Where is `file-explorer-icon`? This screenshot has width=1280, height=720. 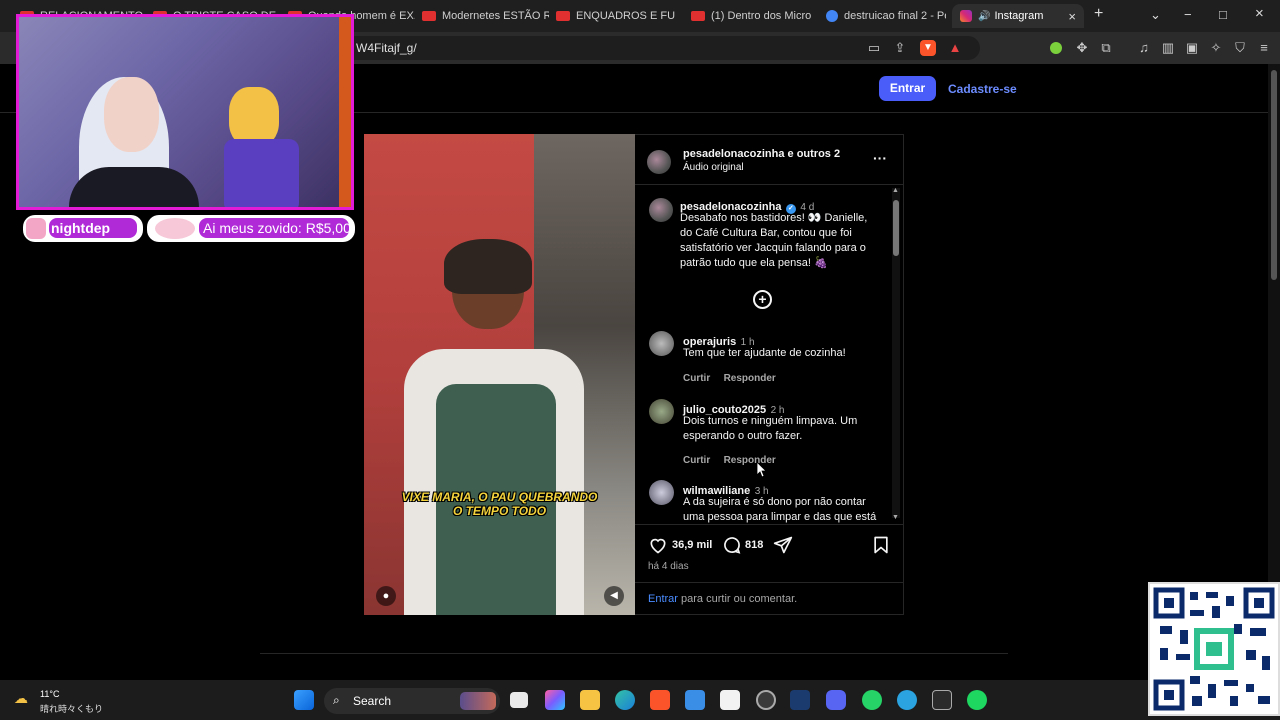
file-explorer-icon is located at coordinates (590, 700).